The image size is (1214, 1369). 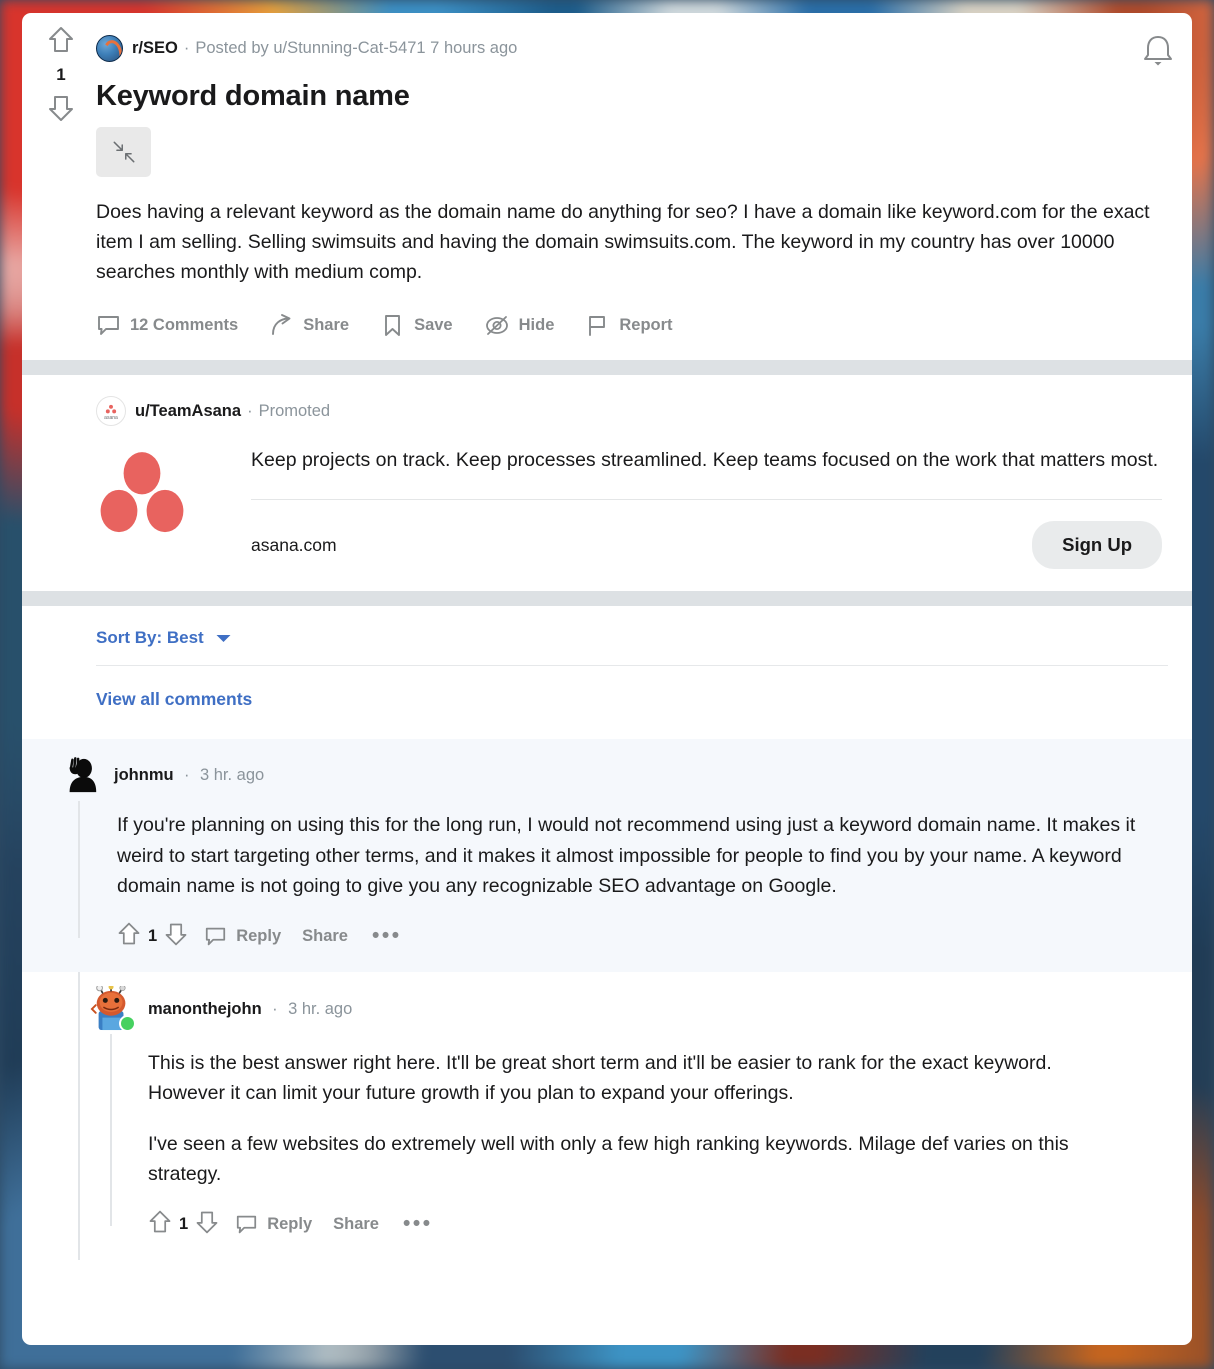 I want to click on johnmu-silhouette-avatar, so click(x=81, y=775).